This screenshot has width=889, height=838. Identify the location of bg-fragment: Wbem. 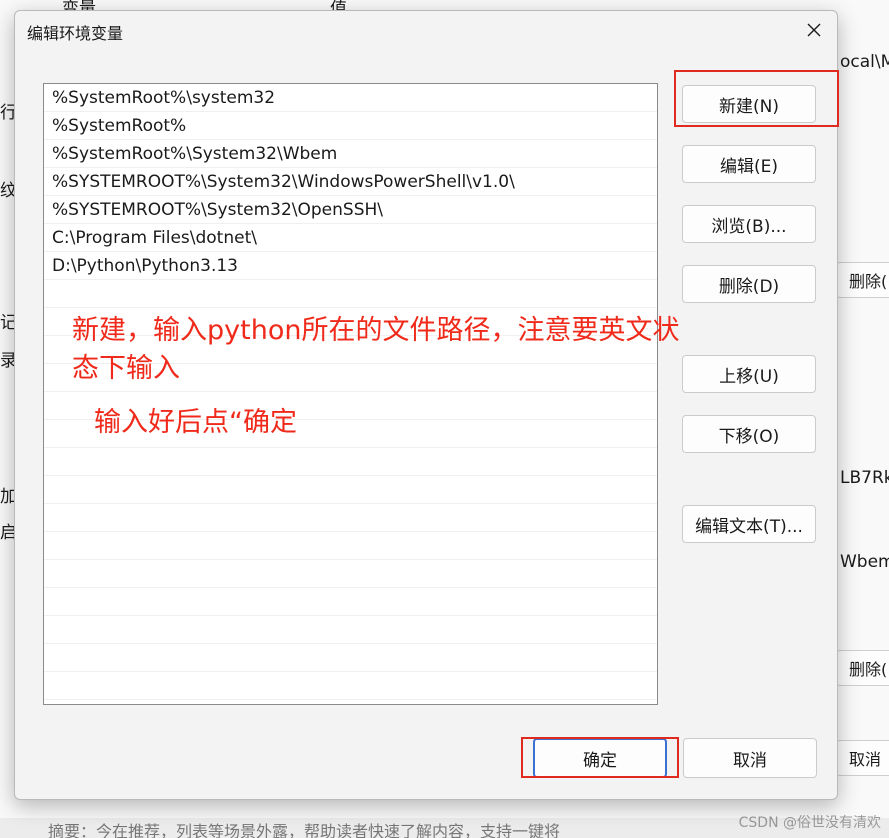
(864, 562).